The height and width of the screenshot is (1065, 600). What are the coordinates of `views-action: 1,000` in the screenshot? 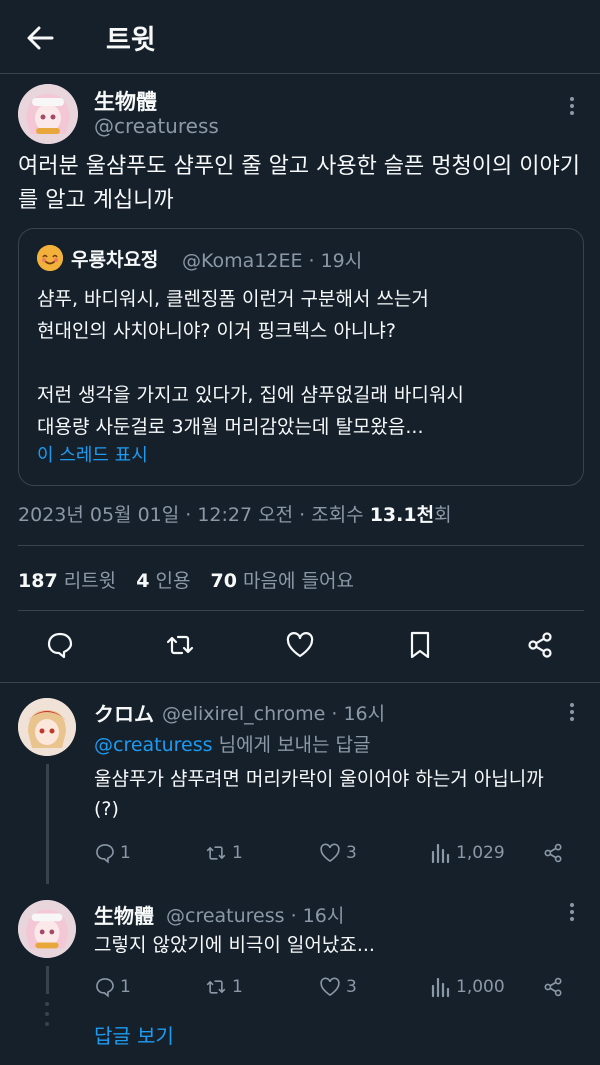 It's located at (467, 987).